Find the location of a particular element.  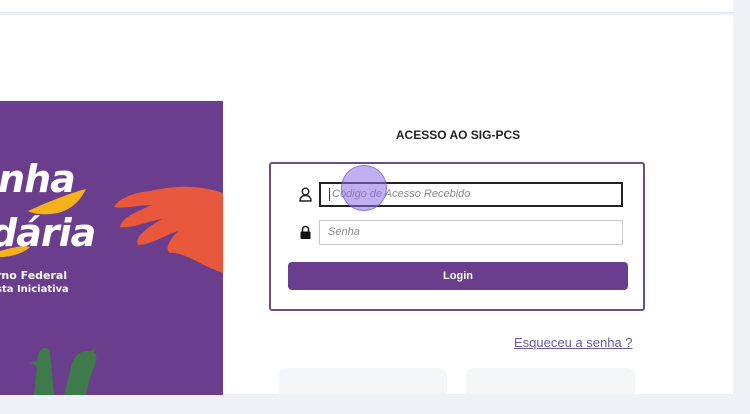

password-field-row: Senha is located at coordinates (460, 232).